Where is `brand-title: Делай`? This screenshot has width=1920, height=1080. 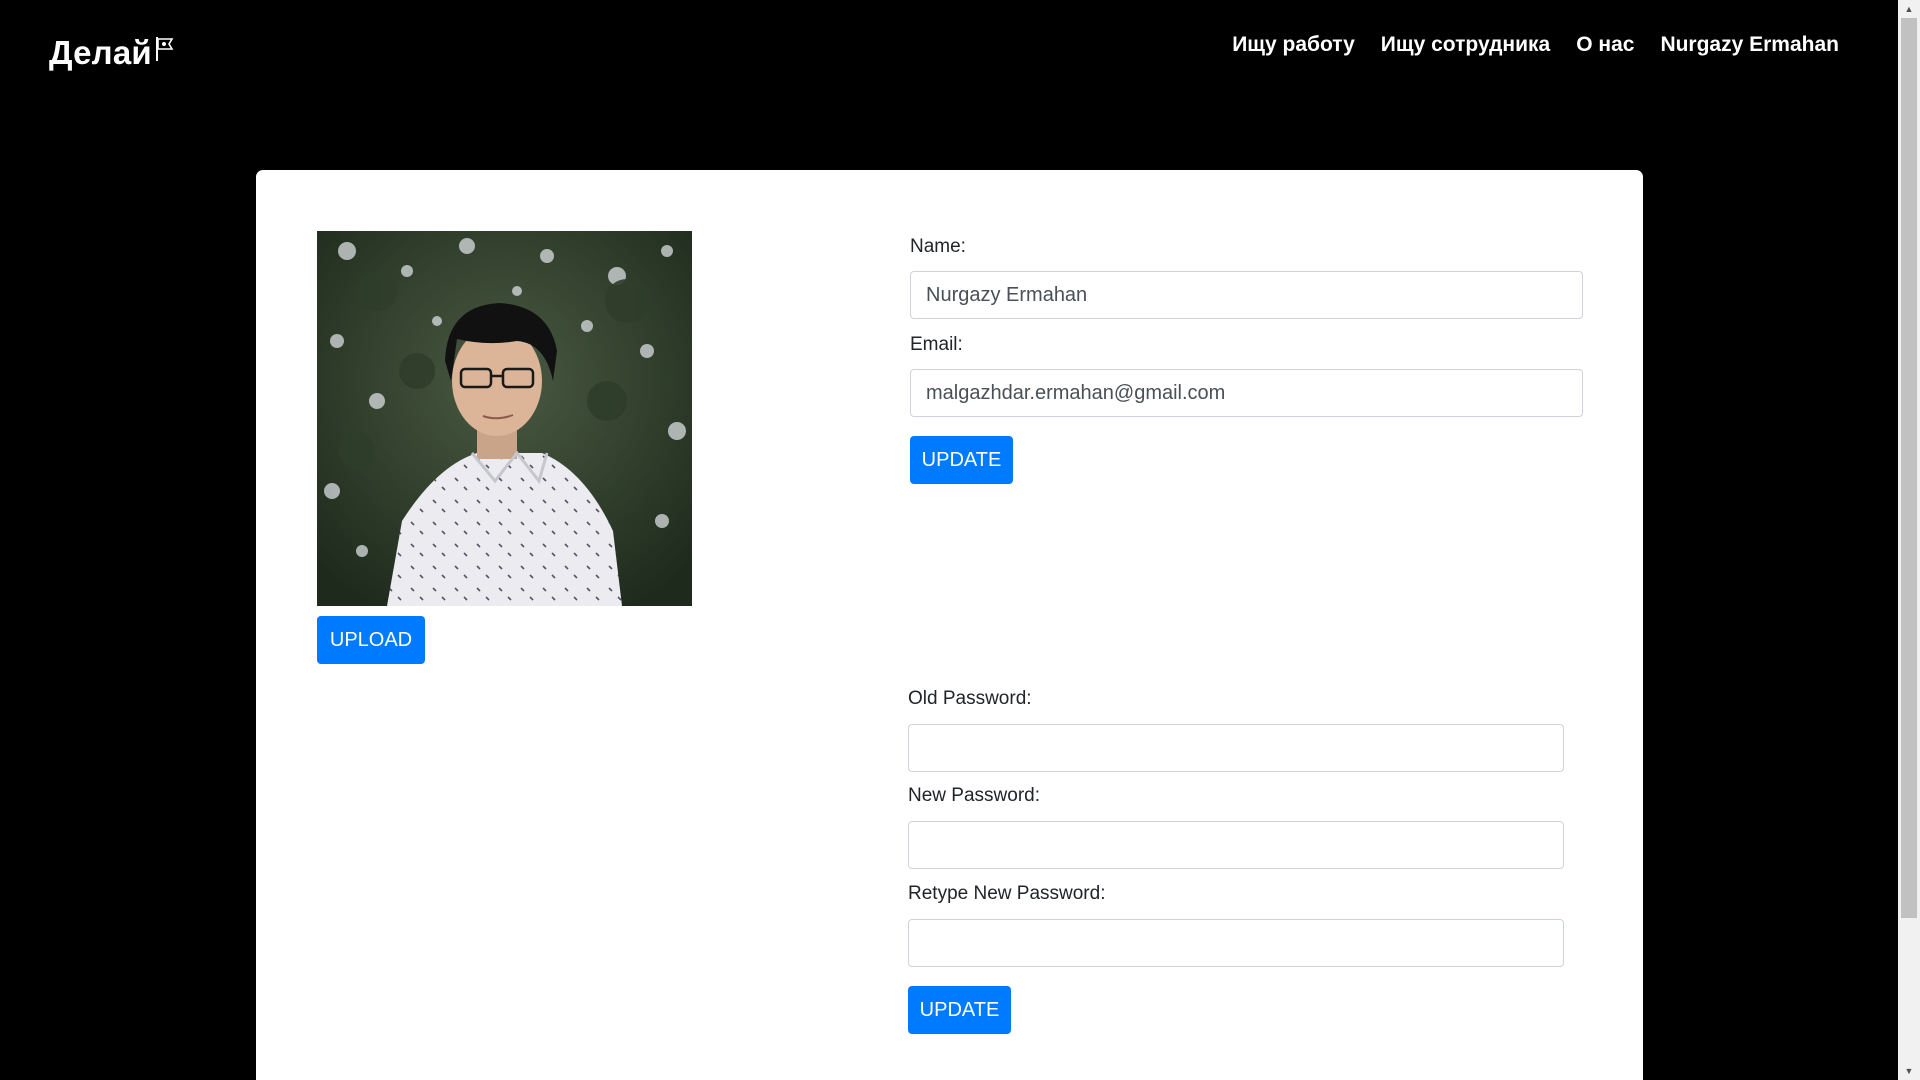
brand-title: Делай is located at coordinates (100, 52).